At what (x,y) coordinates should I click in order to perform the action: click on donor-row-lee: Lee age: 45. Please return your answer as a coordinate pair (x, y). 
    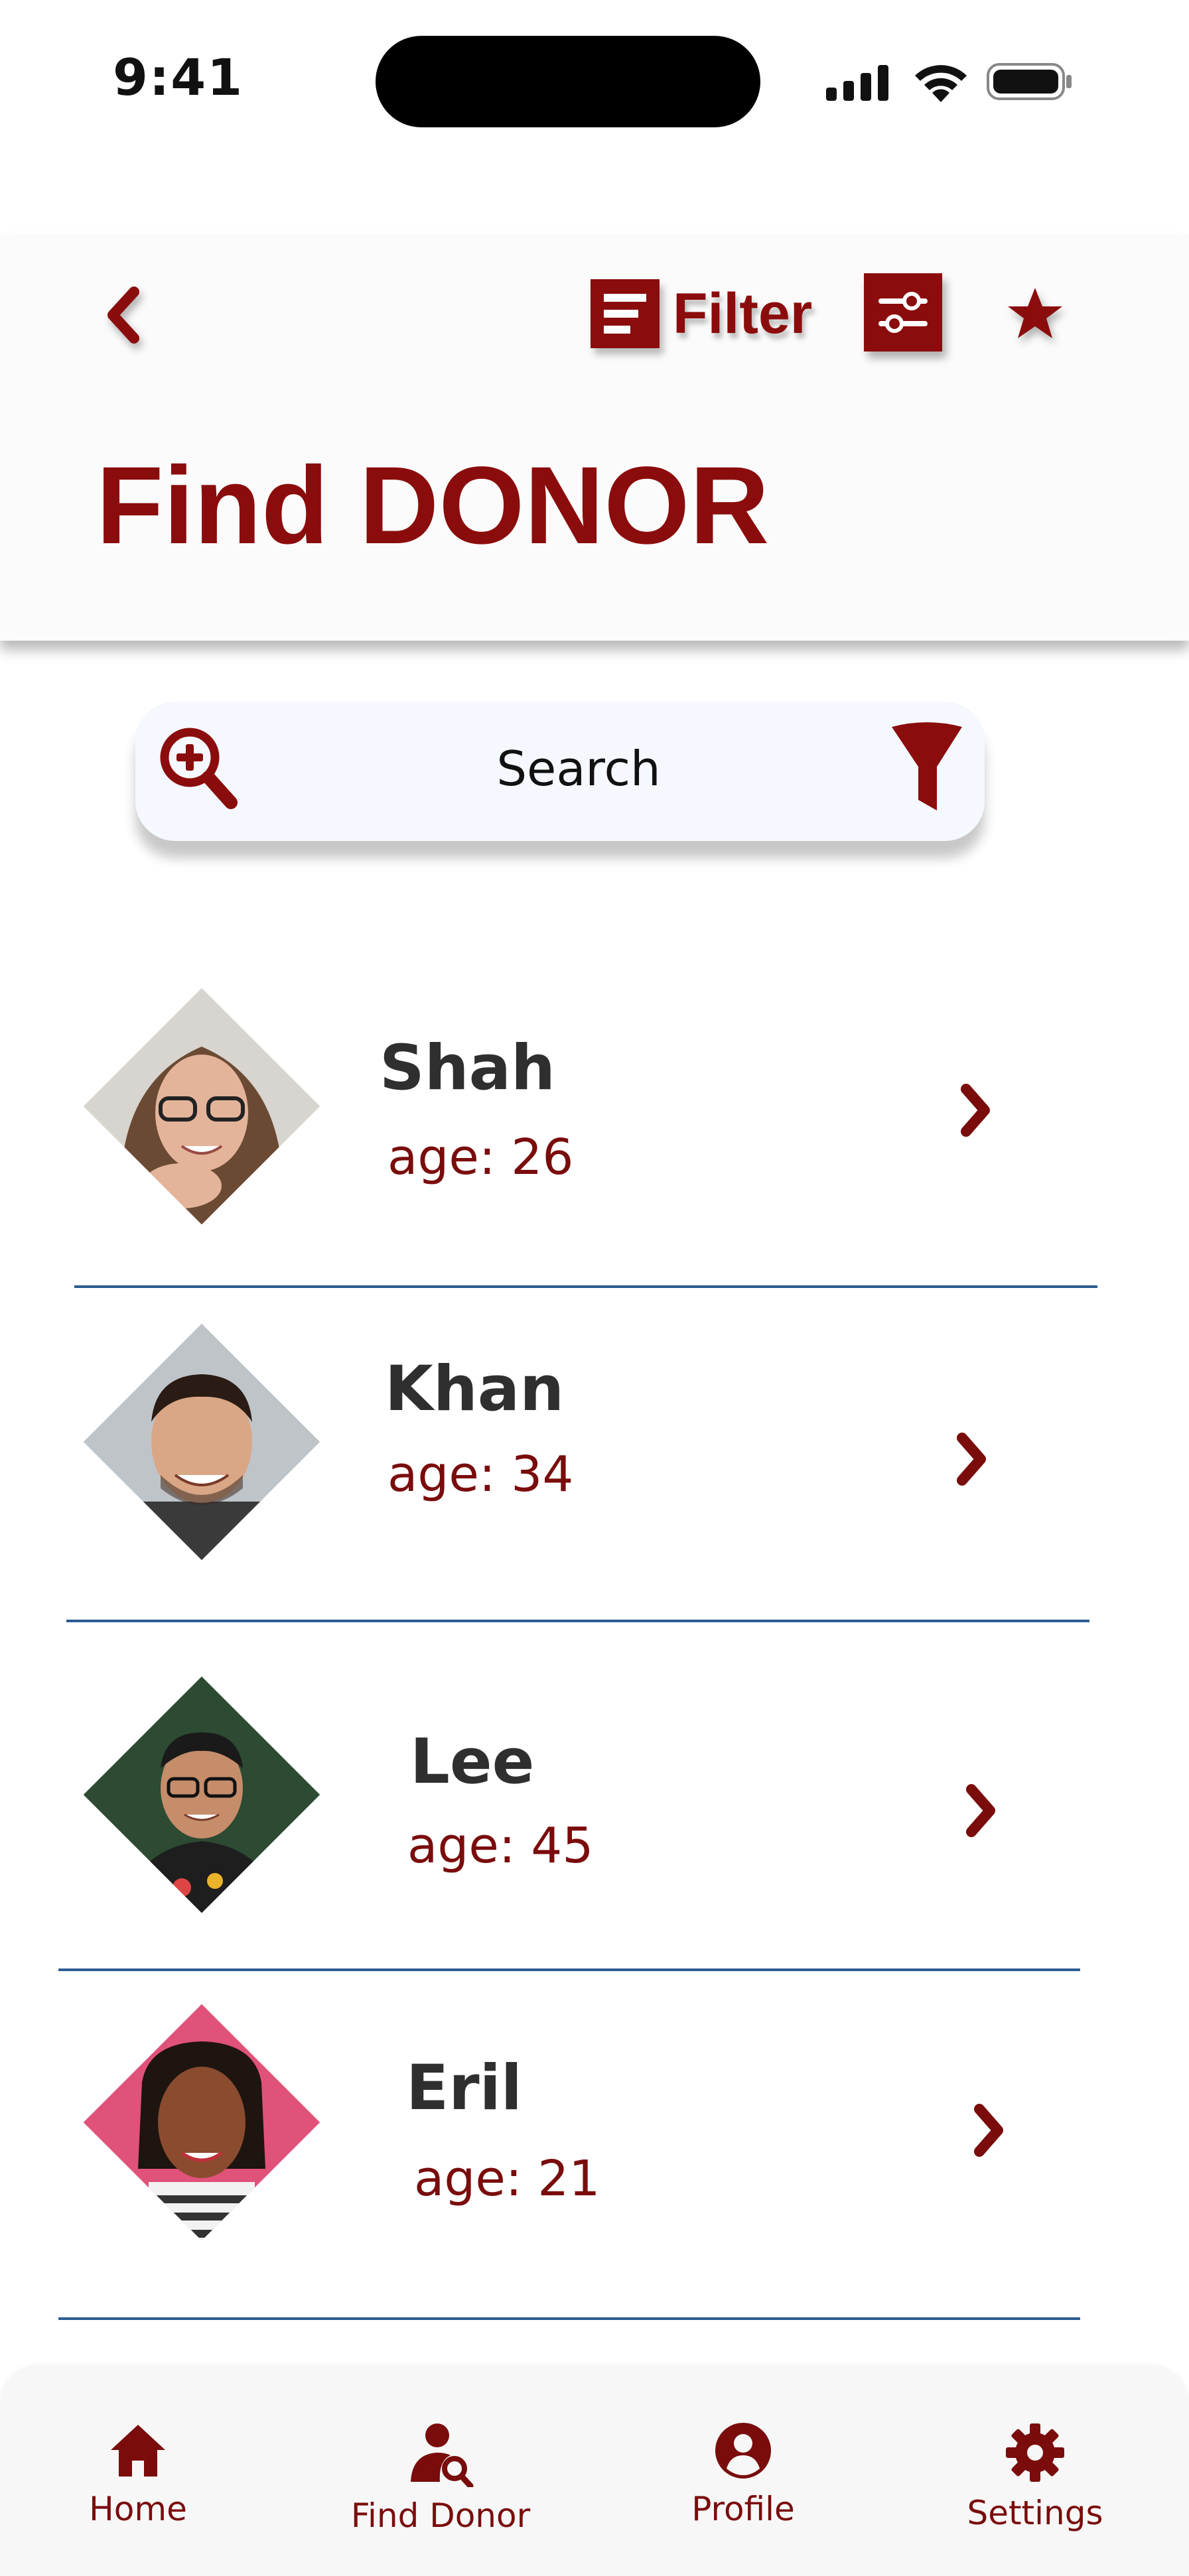
    Looking at the image, I should click on (595, 1821).